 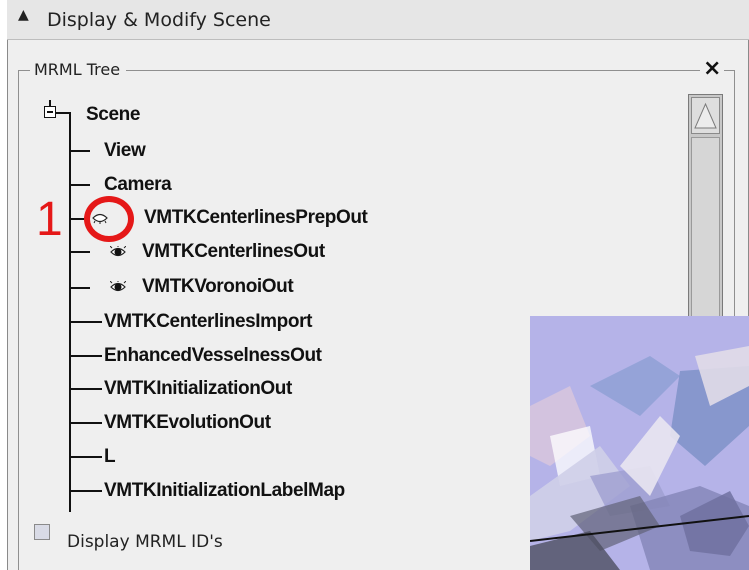 What do you see at coordinates (256, 218) in the screenshot?
I see `tree-node-vmtk-centerlines-prep-out: VMTKCenterlinesPrepOut` at bounding box center [256, 218].